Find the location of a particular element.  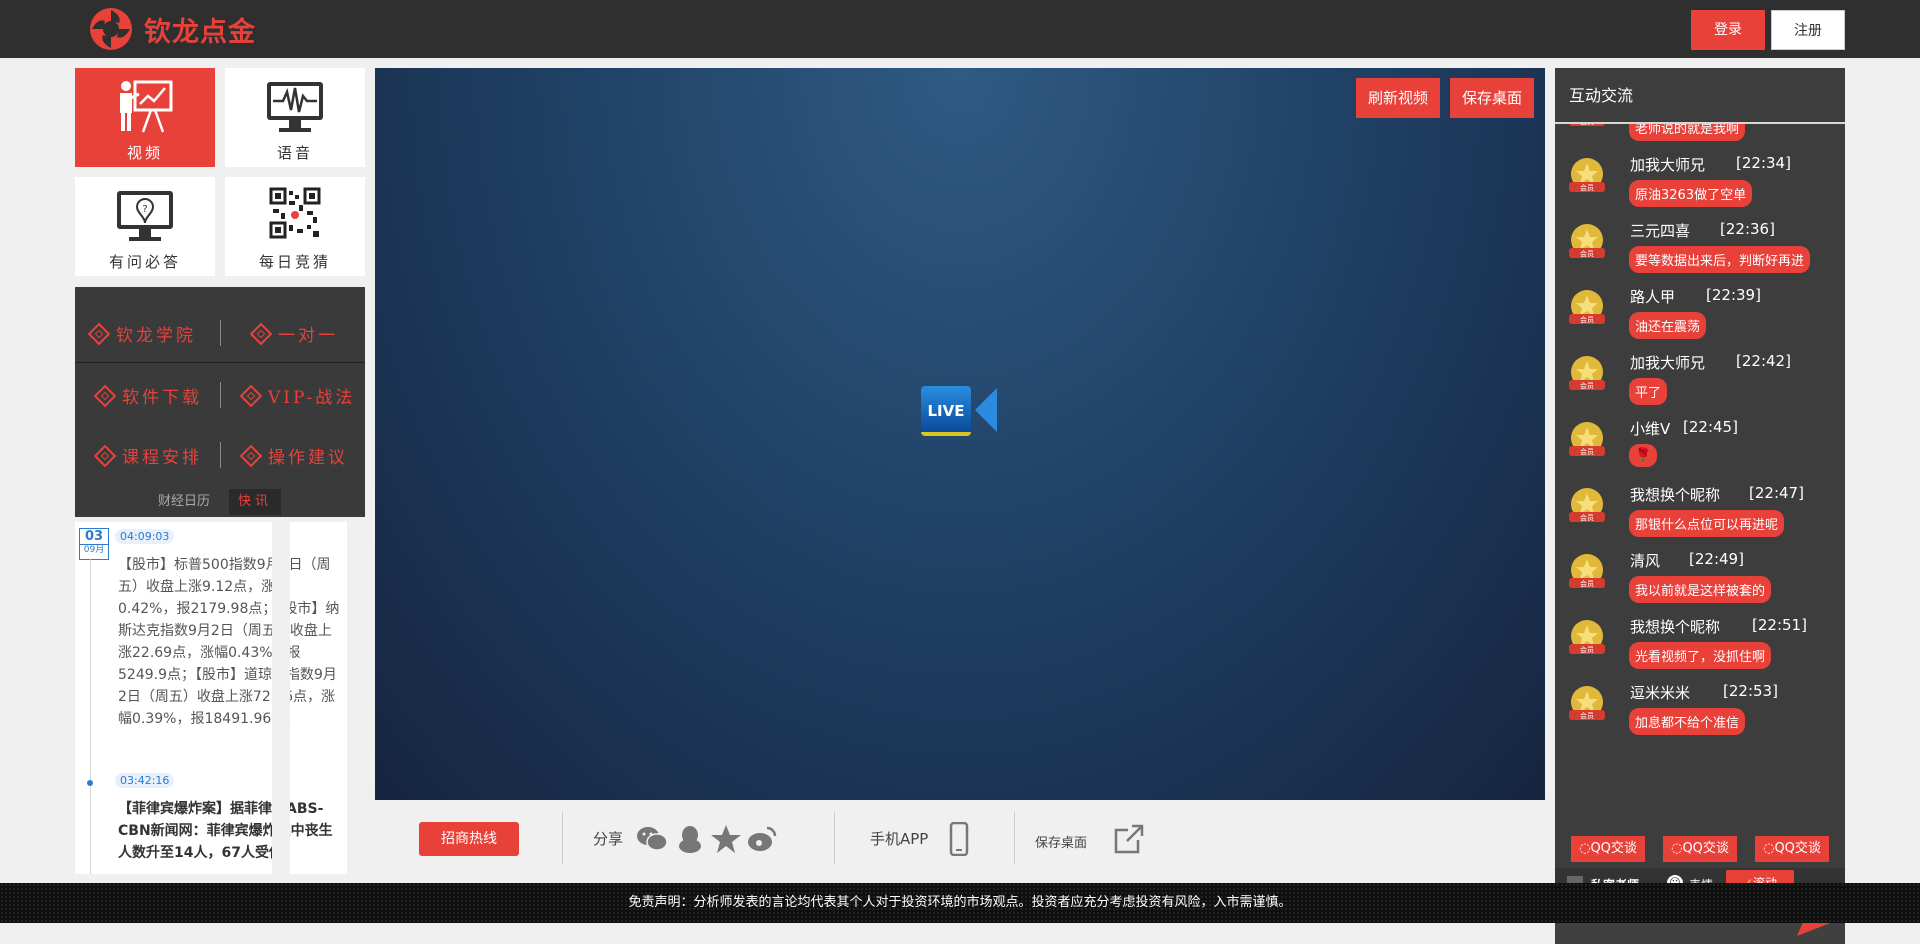

chat-time: [22:51] is located at coordinates (1779, 625).